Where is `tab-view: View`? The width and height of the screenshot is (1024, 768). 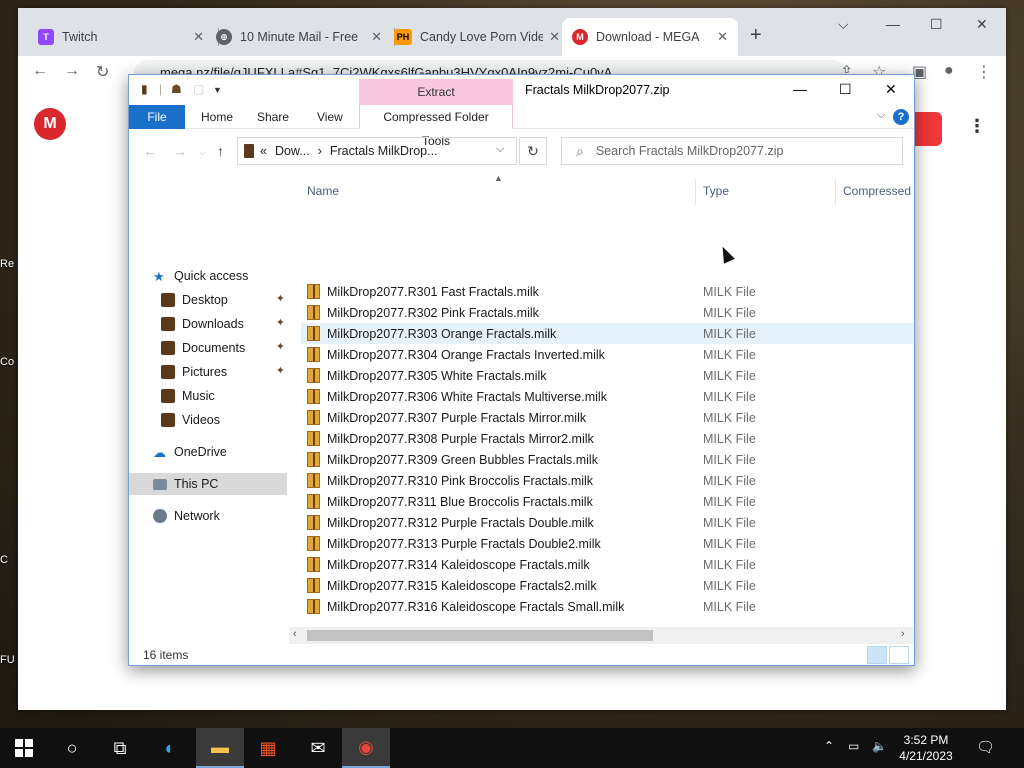 tab-view: View is located at coordinates (330, 117).